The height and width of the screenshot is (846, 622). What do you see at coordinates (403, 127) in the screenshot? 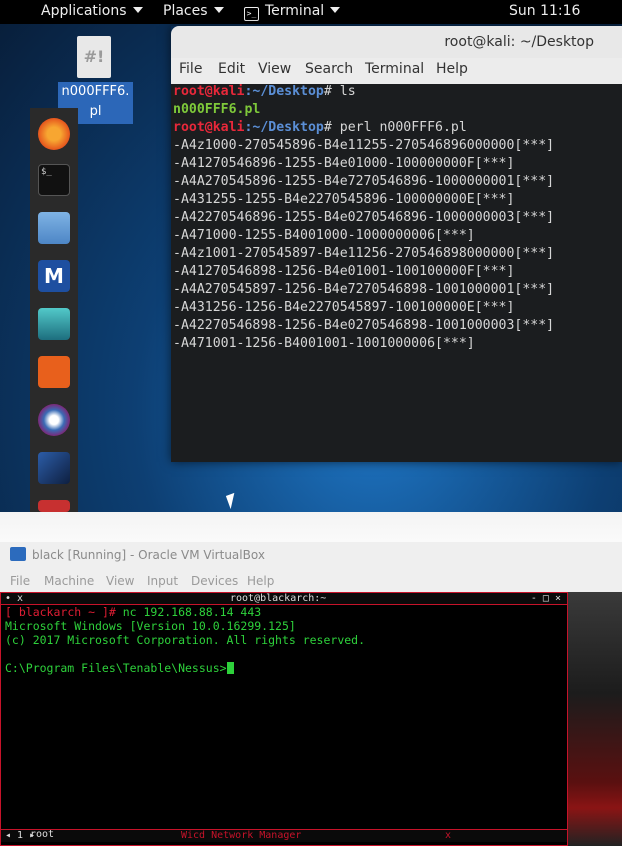
I see `command-perl: perl n000FFF6.pl` at bounding box center [403, 127].